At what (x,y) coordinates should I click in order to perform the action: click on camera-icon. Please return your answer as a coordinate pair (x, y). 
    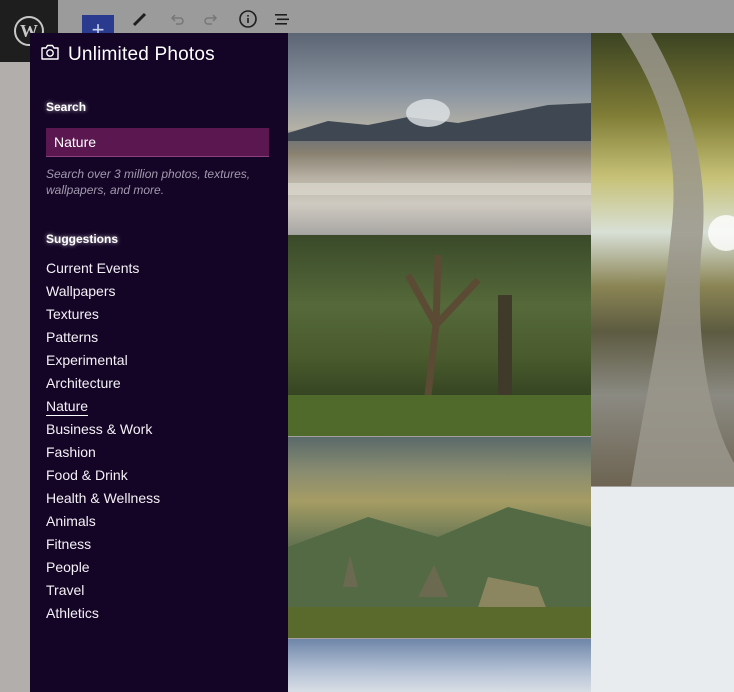
    Looking at the image, I should click on (50, 54).